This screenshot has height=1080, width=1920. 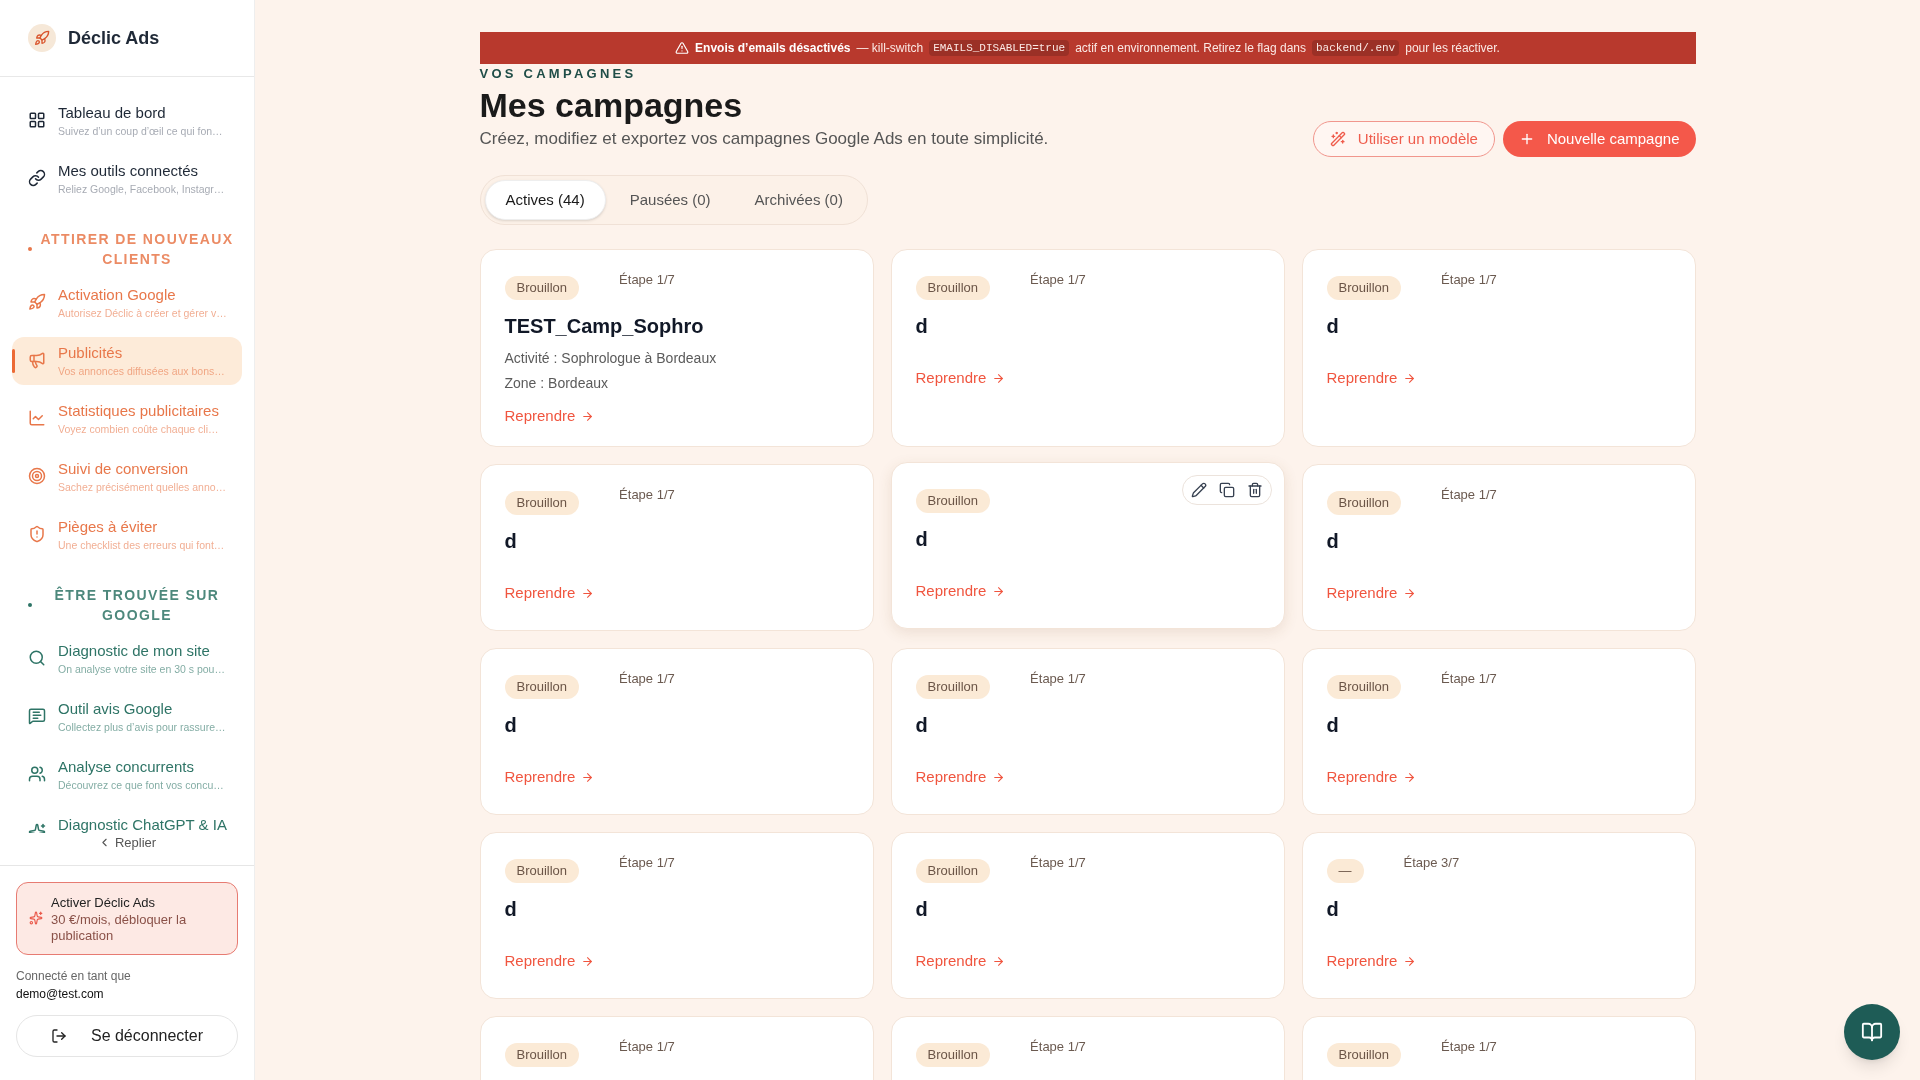 What do you see at coordinates (1431, 863) in the screenshot?
I see `step-label: Étape 3/7` at bounding box center [1431, 863].